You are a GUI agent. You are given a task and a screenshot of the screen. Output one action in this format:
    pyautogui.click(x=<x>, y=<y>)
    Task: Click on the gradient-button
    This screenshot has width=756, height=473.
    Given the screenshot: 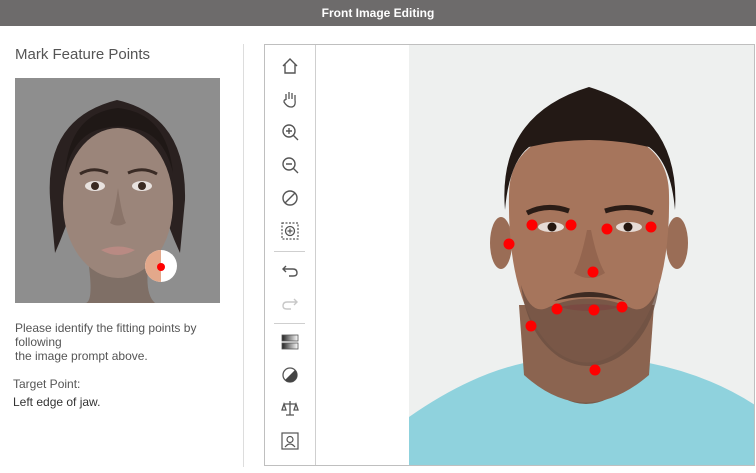 What is the action you would take?
    pyautogui.click(x=290, y=342)
    